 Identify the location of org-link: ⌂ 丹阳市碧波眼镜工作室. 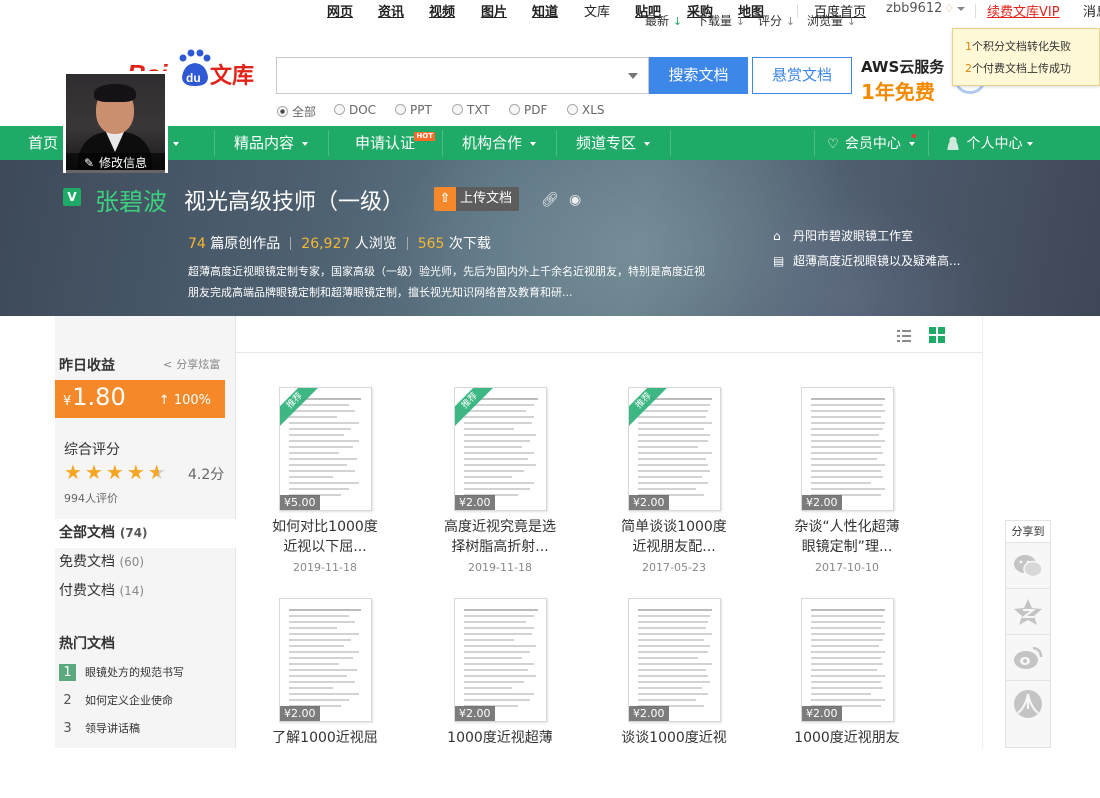
(843, 235).